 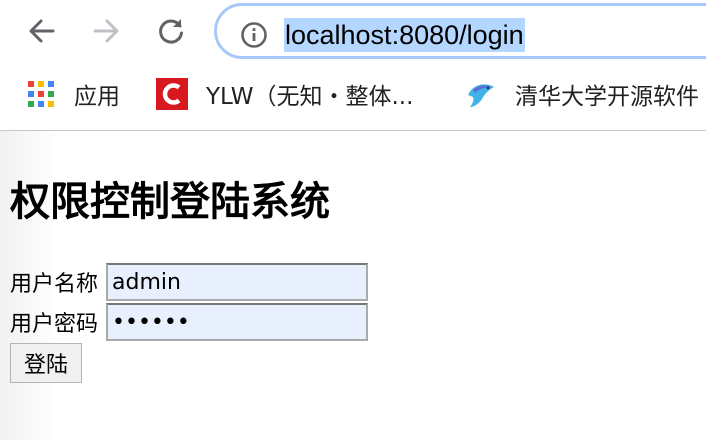 I want to click on bookmark-apps: 应用, so click(x=74, y=94).